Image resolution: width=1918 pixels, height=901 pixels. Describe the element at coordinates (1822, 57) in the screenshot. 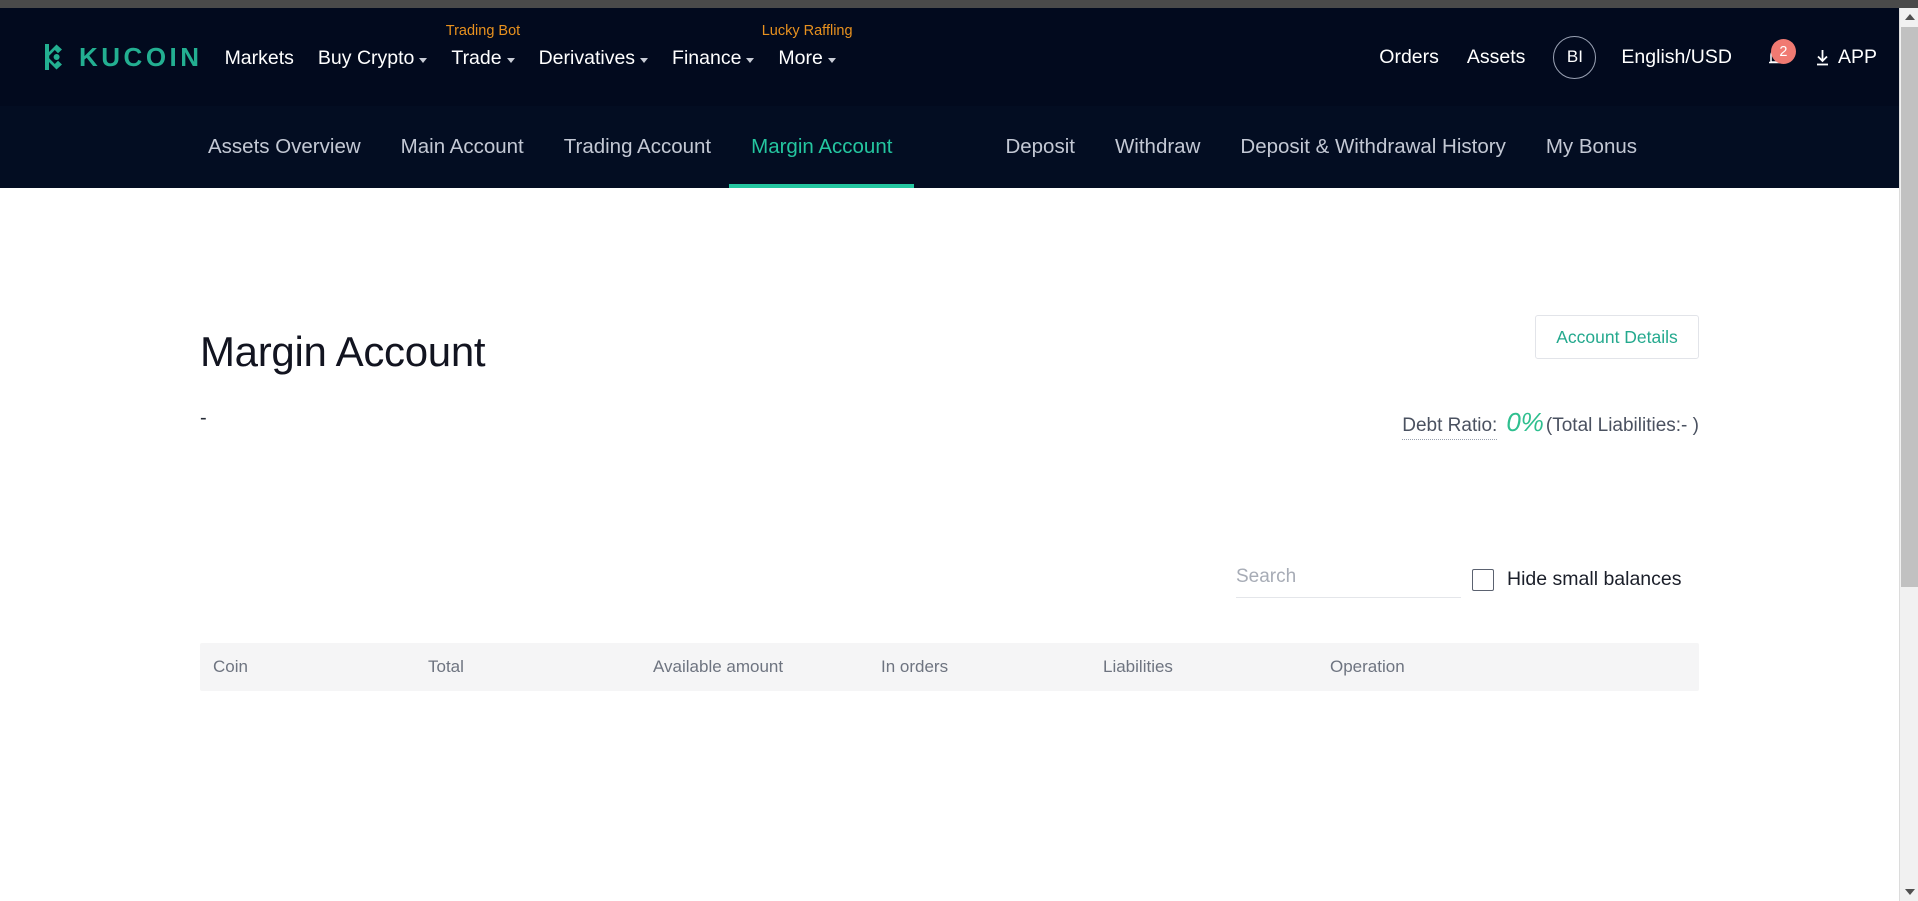

I see `download-icon` at that location.